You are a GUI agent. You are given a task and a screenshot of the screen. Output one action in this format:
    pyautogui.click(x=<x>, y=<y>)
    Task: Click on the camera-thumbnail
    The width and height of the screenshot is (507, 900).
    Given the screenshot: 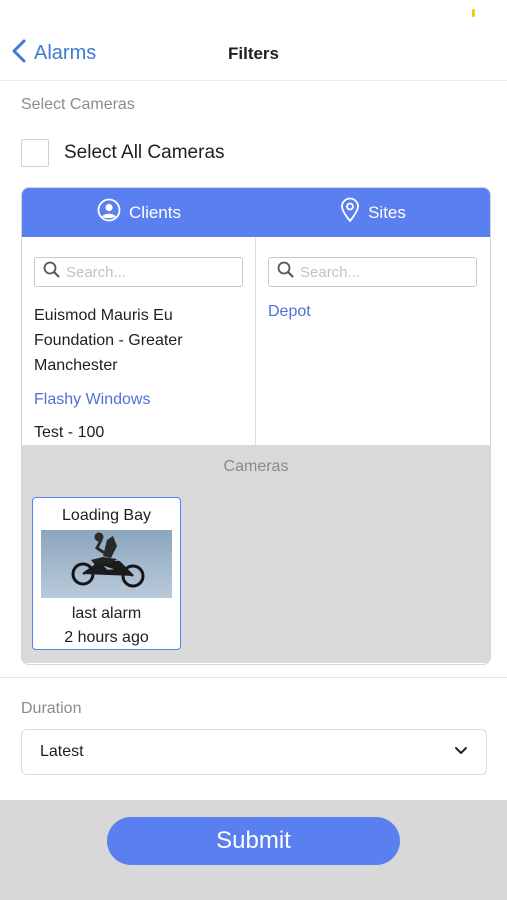 What is the action you would take?
    pyautogui.click(x=106, y=564)
    